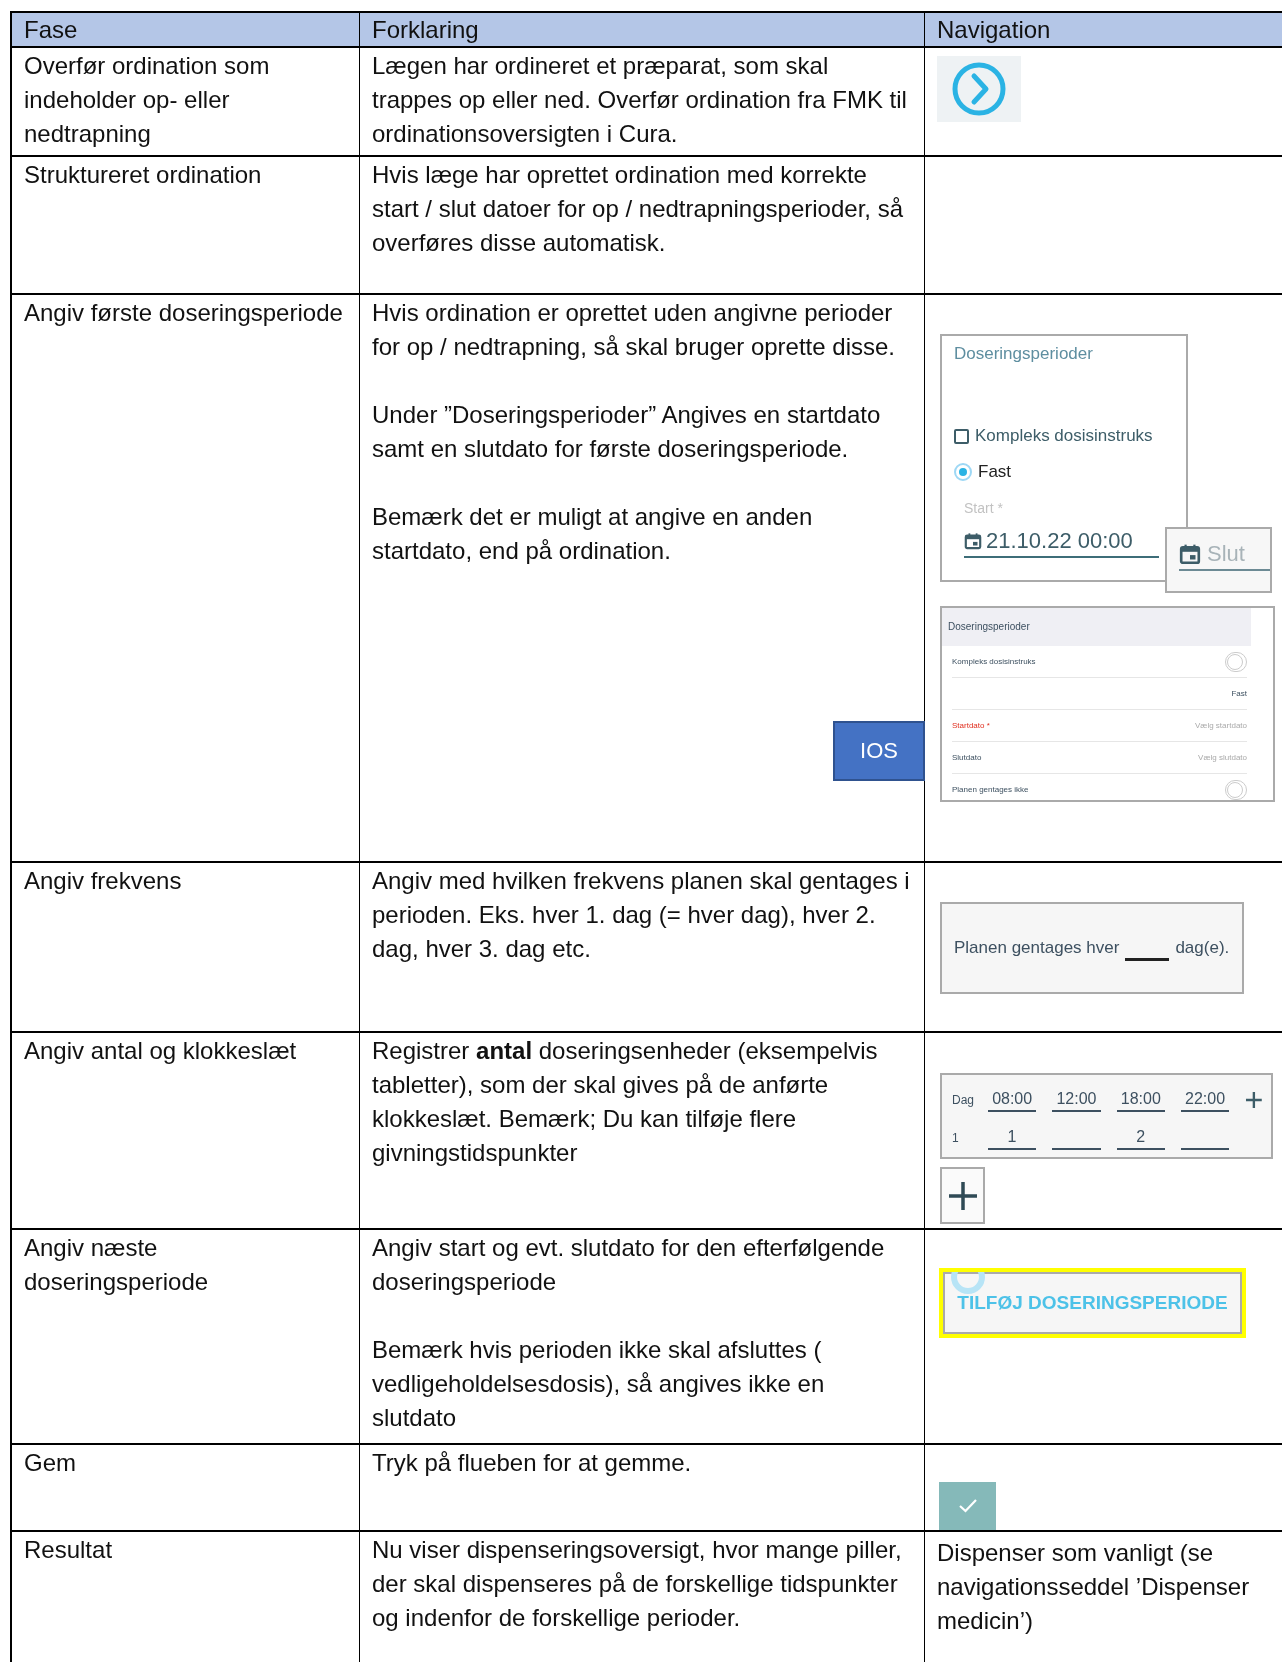 This screenshot has width=1282, height=1662. I want to click on field-label: Start *, so click(984, 508).